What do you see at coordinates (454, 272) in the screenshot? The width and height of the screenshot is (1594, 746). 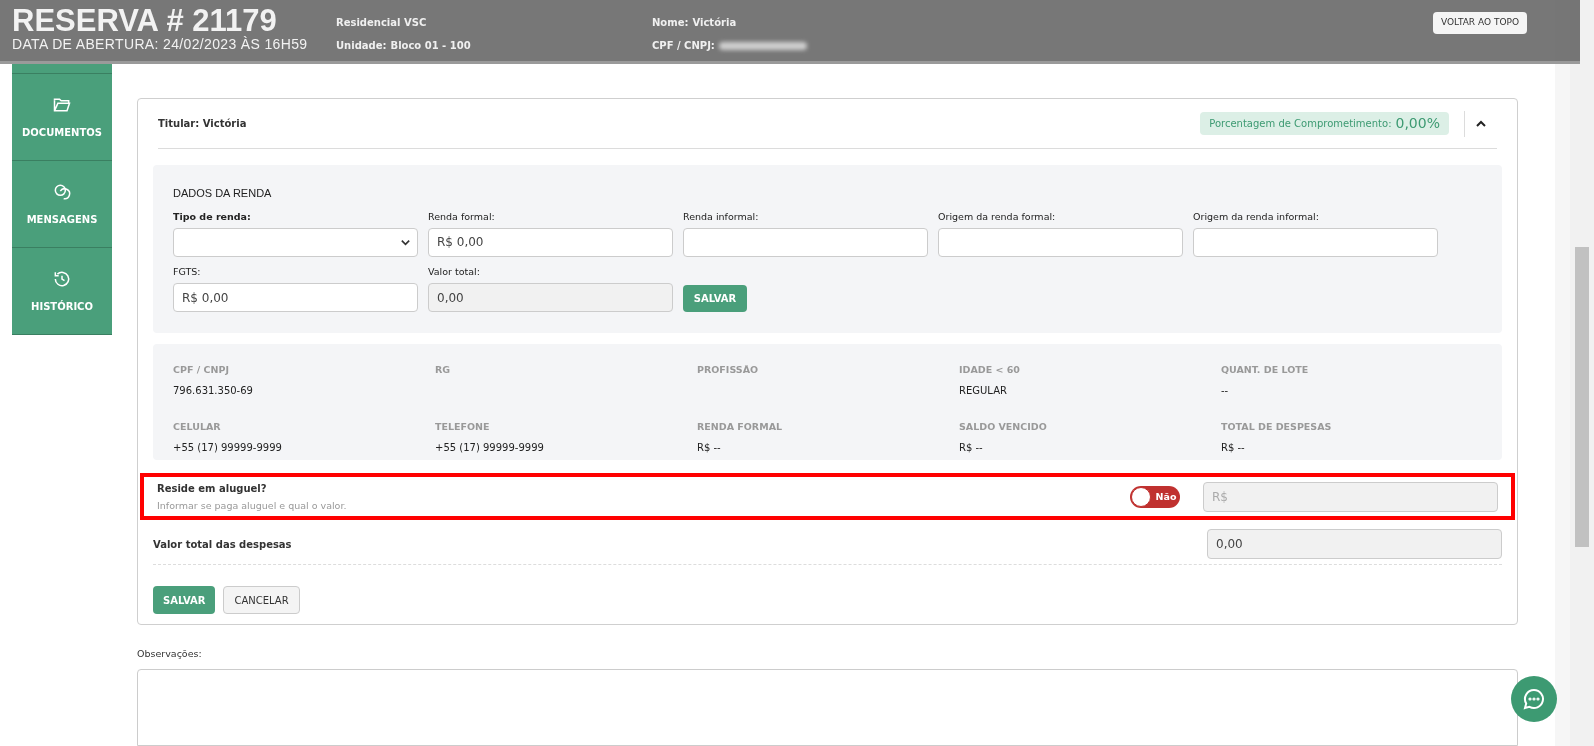 I see `field-label: Valor total:` at bounding box center [454, 272].